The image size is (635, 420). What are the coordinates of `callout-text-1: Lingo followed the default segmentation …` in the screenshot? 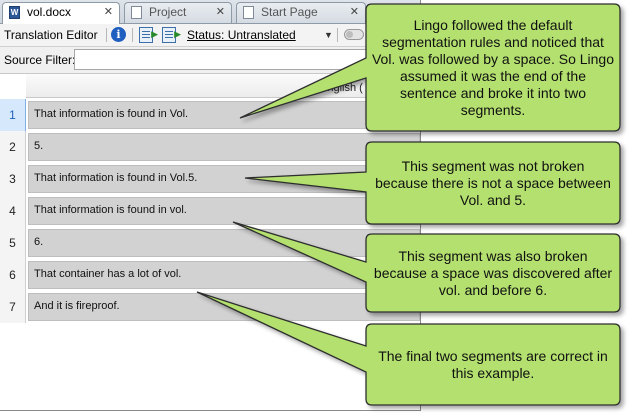 It's located at (493, 67).